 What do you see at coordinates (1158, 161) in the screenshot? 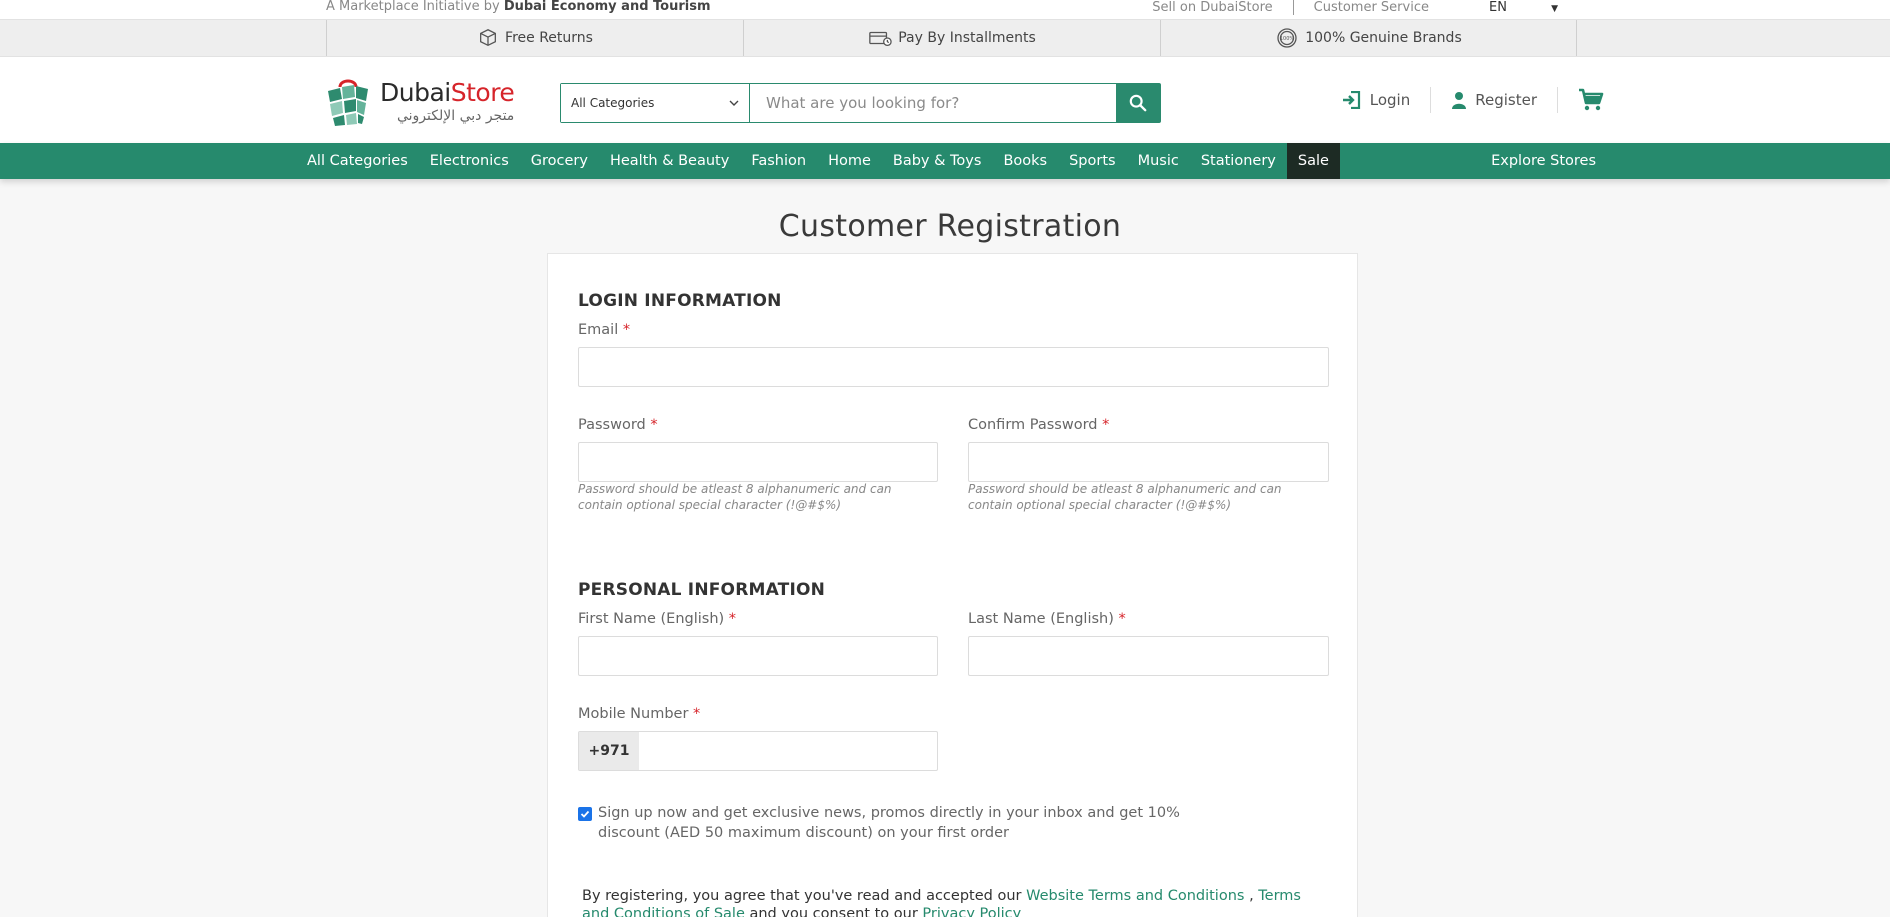
I see `nav-item-music: Music` at bounding box center [1158, 161].